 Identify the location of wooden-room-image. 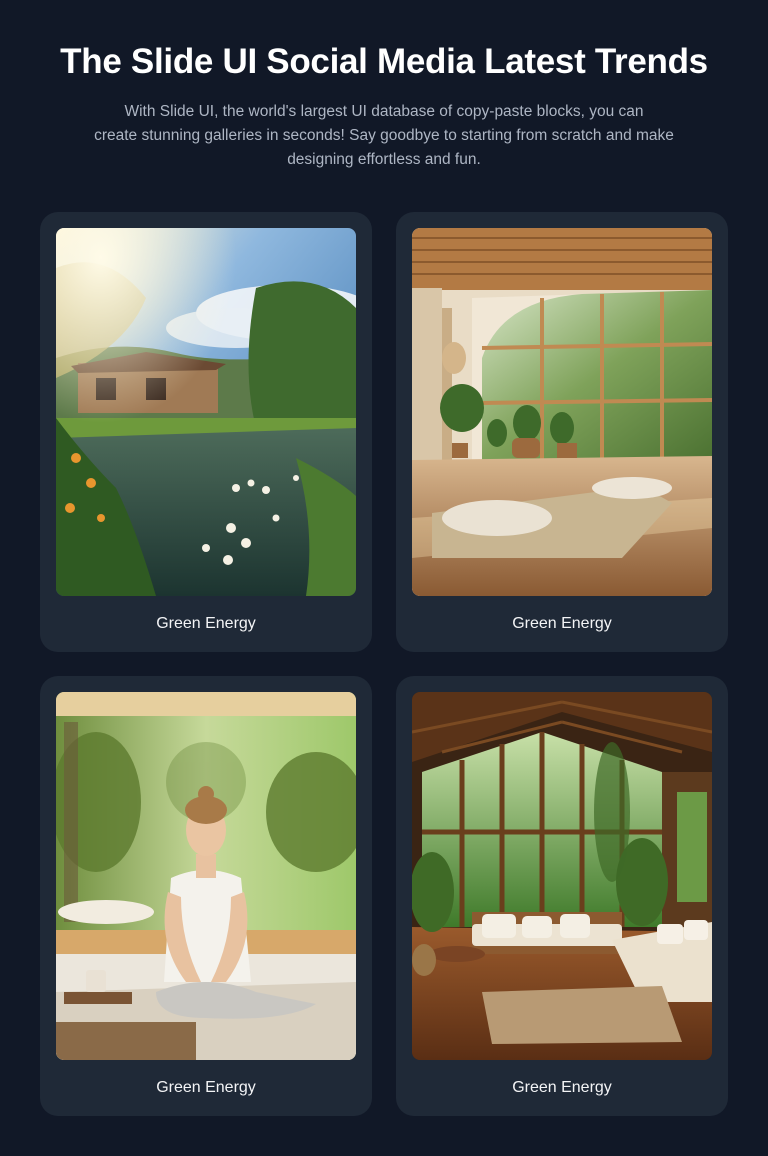
(562, 412).